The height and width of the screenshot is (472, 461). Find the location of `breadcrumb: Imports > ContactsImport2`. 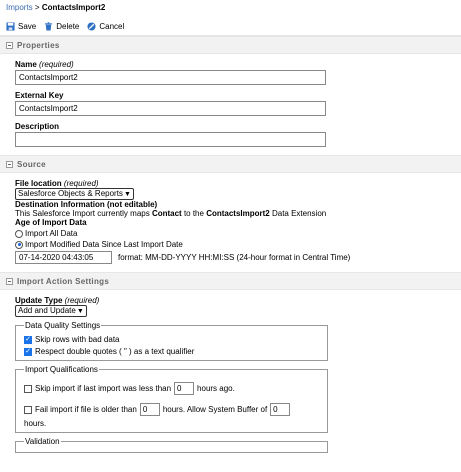

breadcrumb: Imports > ContactsImport2 is located at coordinates (230, 8).